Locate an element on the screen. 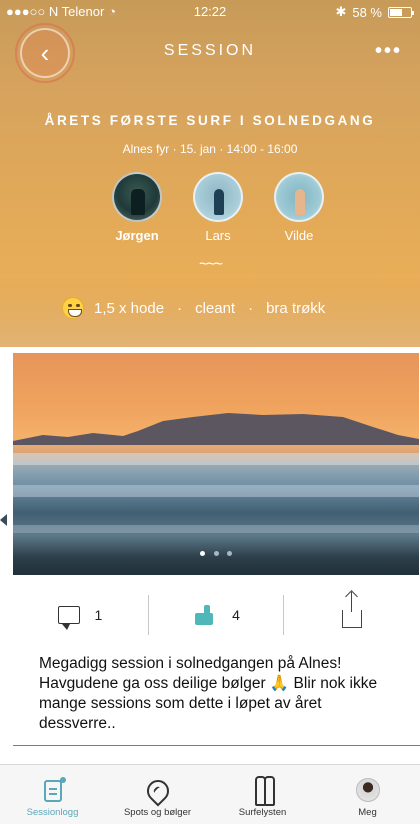 The image size is (420, 824). bluetooth-icon: ✱ is located at coordinates (341, 11).